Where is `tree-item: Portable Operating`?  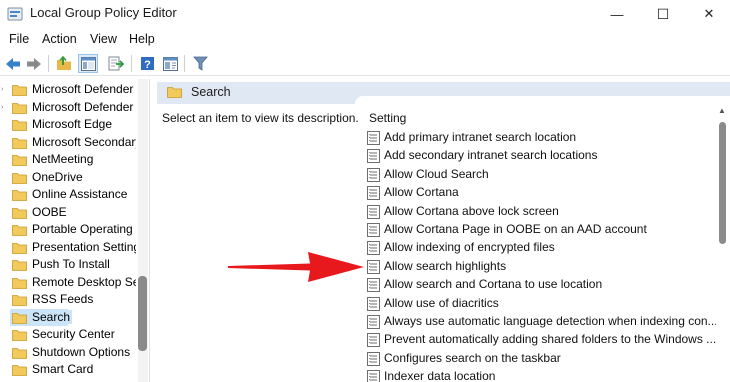 tree-item: Portable Operating is located at coordinates (70, 230).